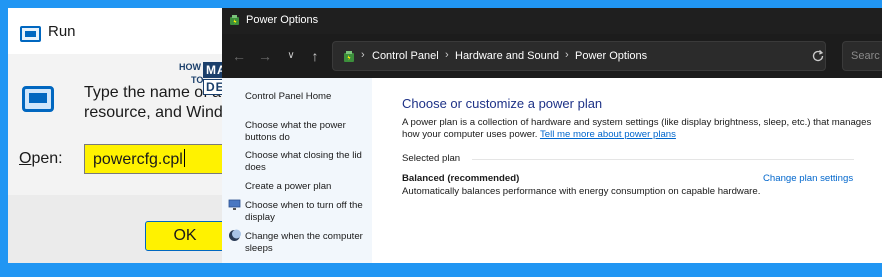 The width and height of the screenshot is (882, 277). I want to click on refresh-icon, so click(818, 56).